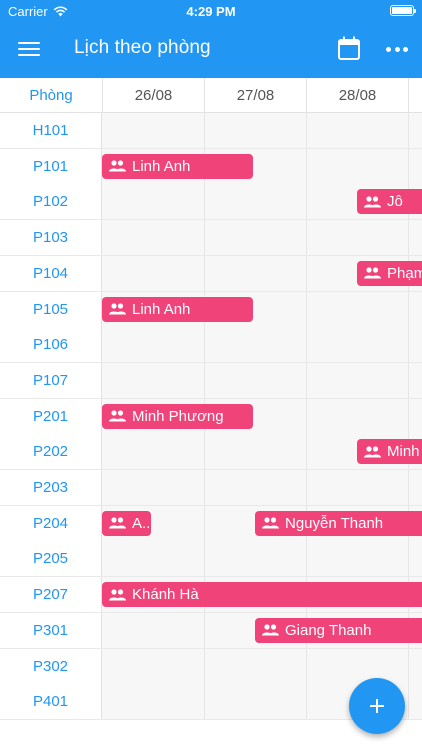  What do you see at coordinates (403, 10) in the screenshot?
I see `battery-icon` at bounding box center [403, 10].